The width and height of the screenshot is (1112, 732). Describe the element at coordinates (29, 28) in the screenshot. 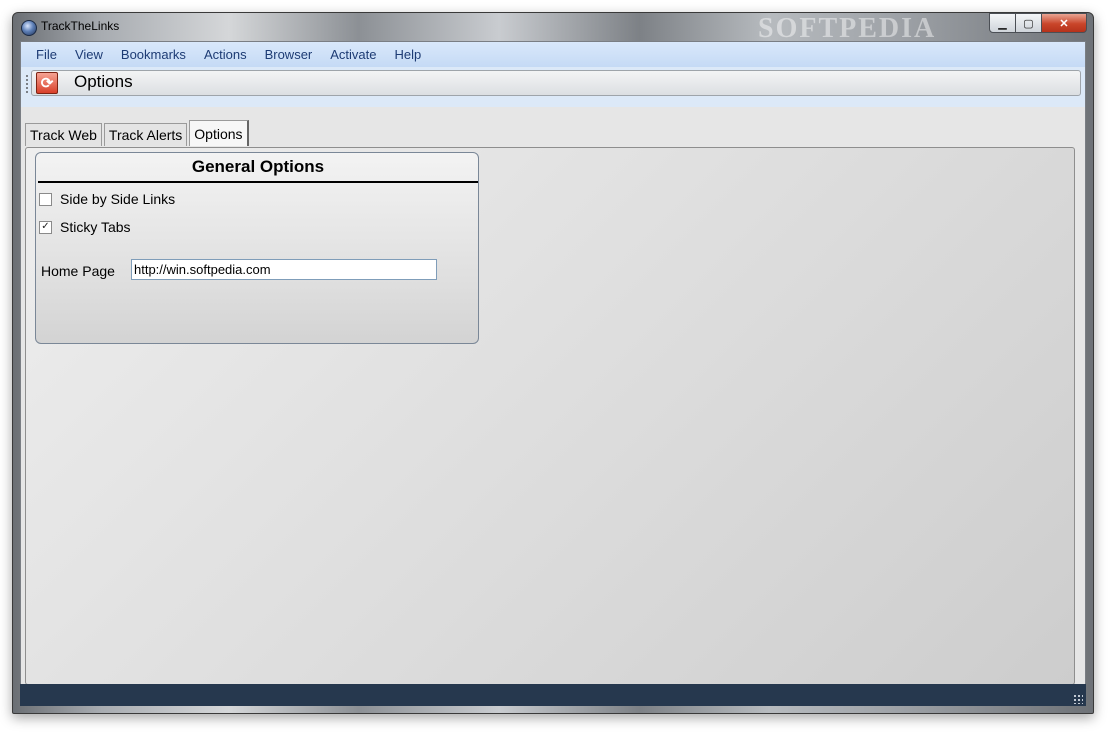

I see `app-icon` at that location.